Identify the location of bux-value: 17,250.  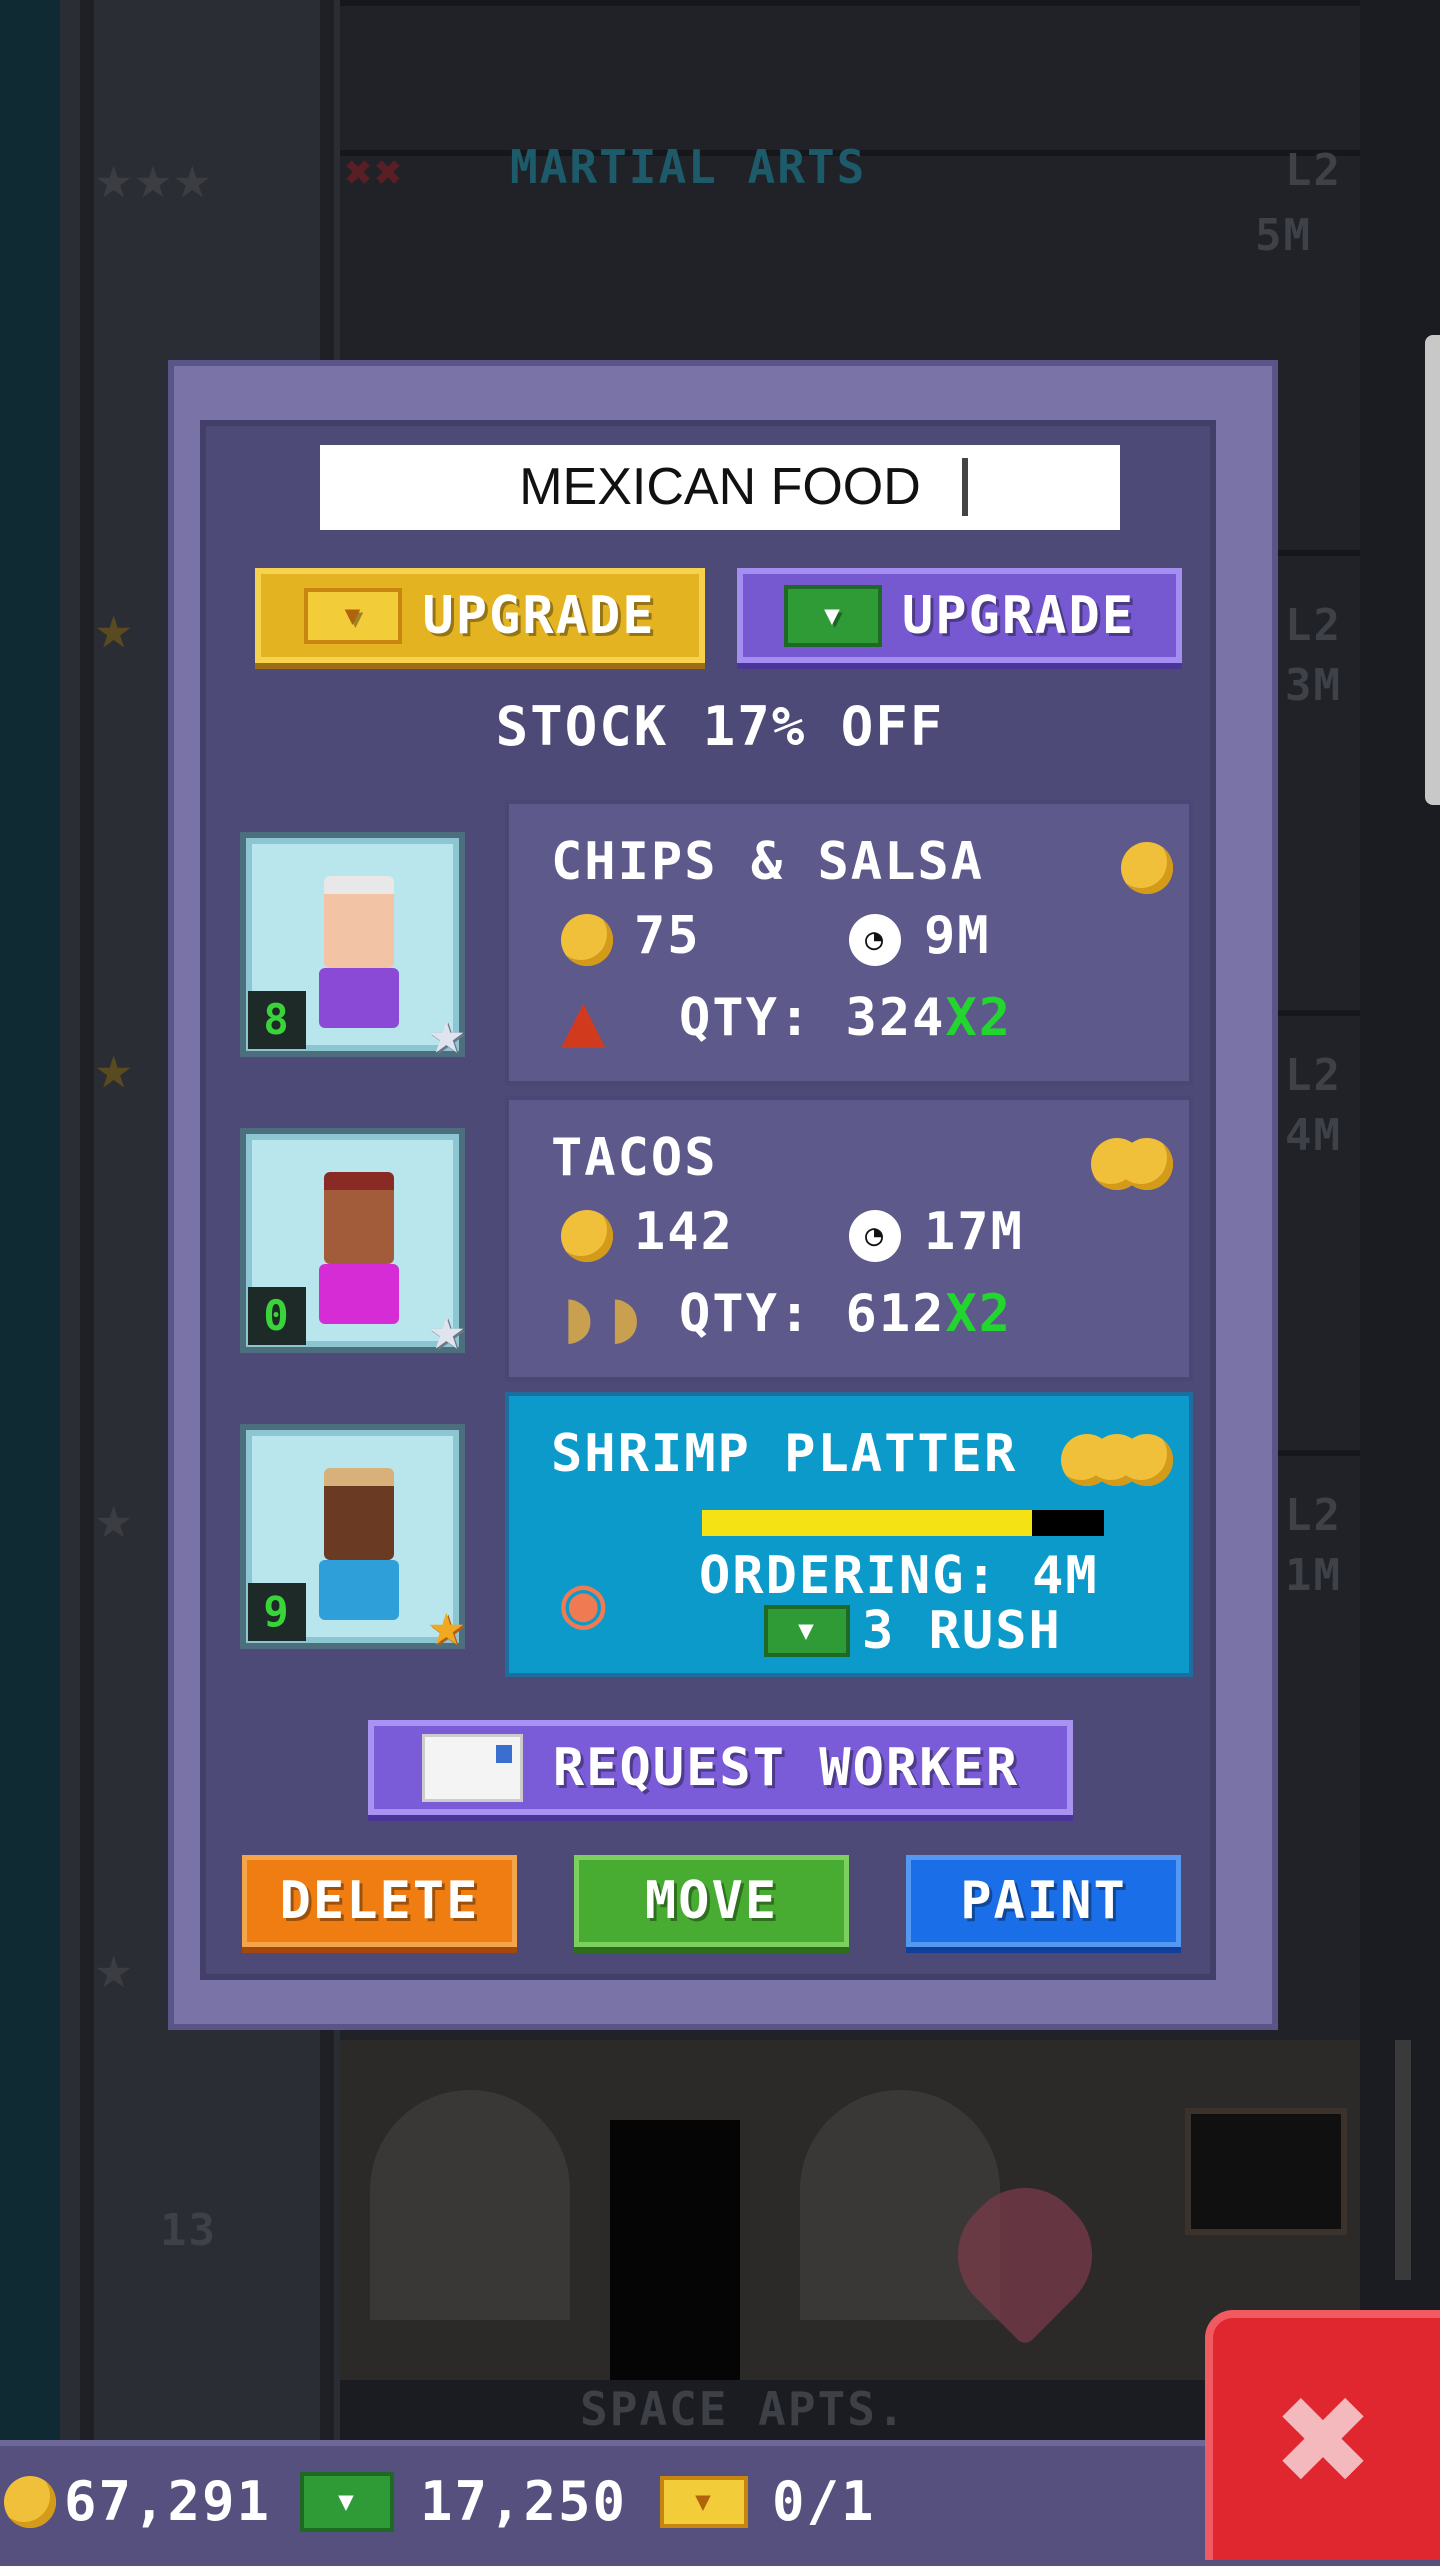
(524, 2501).